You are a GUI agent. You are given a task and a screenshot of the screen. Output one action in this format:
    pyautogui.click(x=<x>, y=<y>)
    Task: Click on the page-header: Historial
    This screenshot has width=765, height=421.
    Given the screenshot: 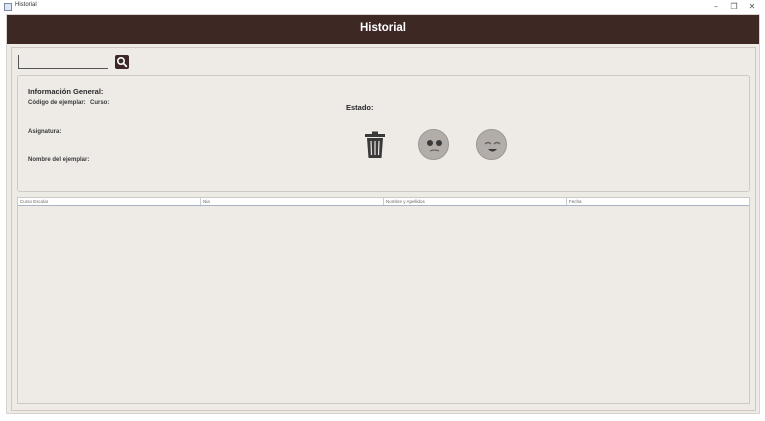 What is the action you would take?
    pyautogui.click(x=383, y=29)
    